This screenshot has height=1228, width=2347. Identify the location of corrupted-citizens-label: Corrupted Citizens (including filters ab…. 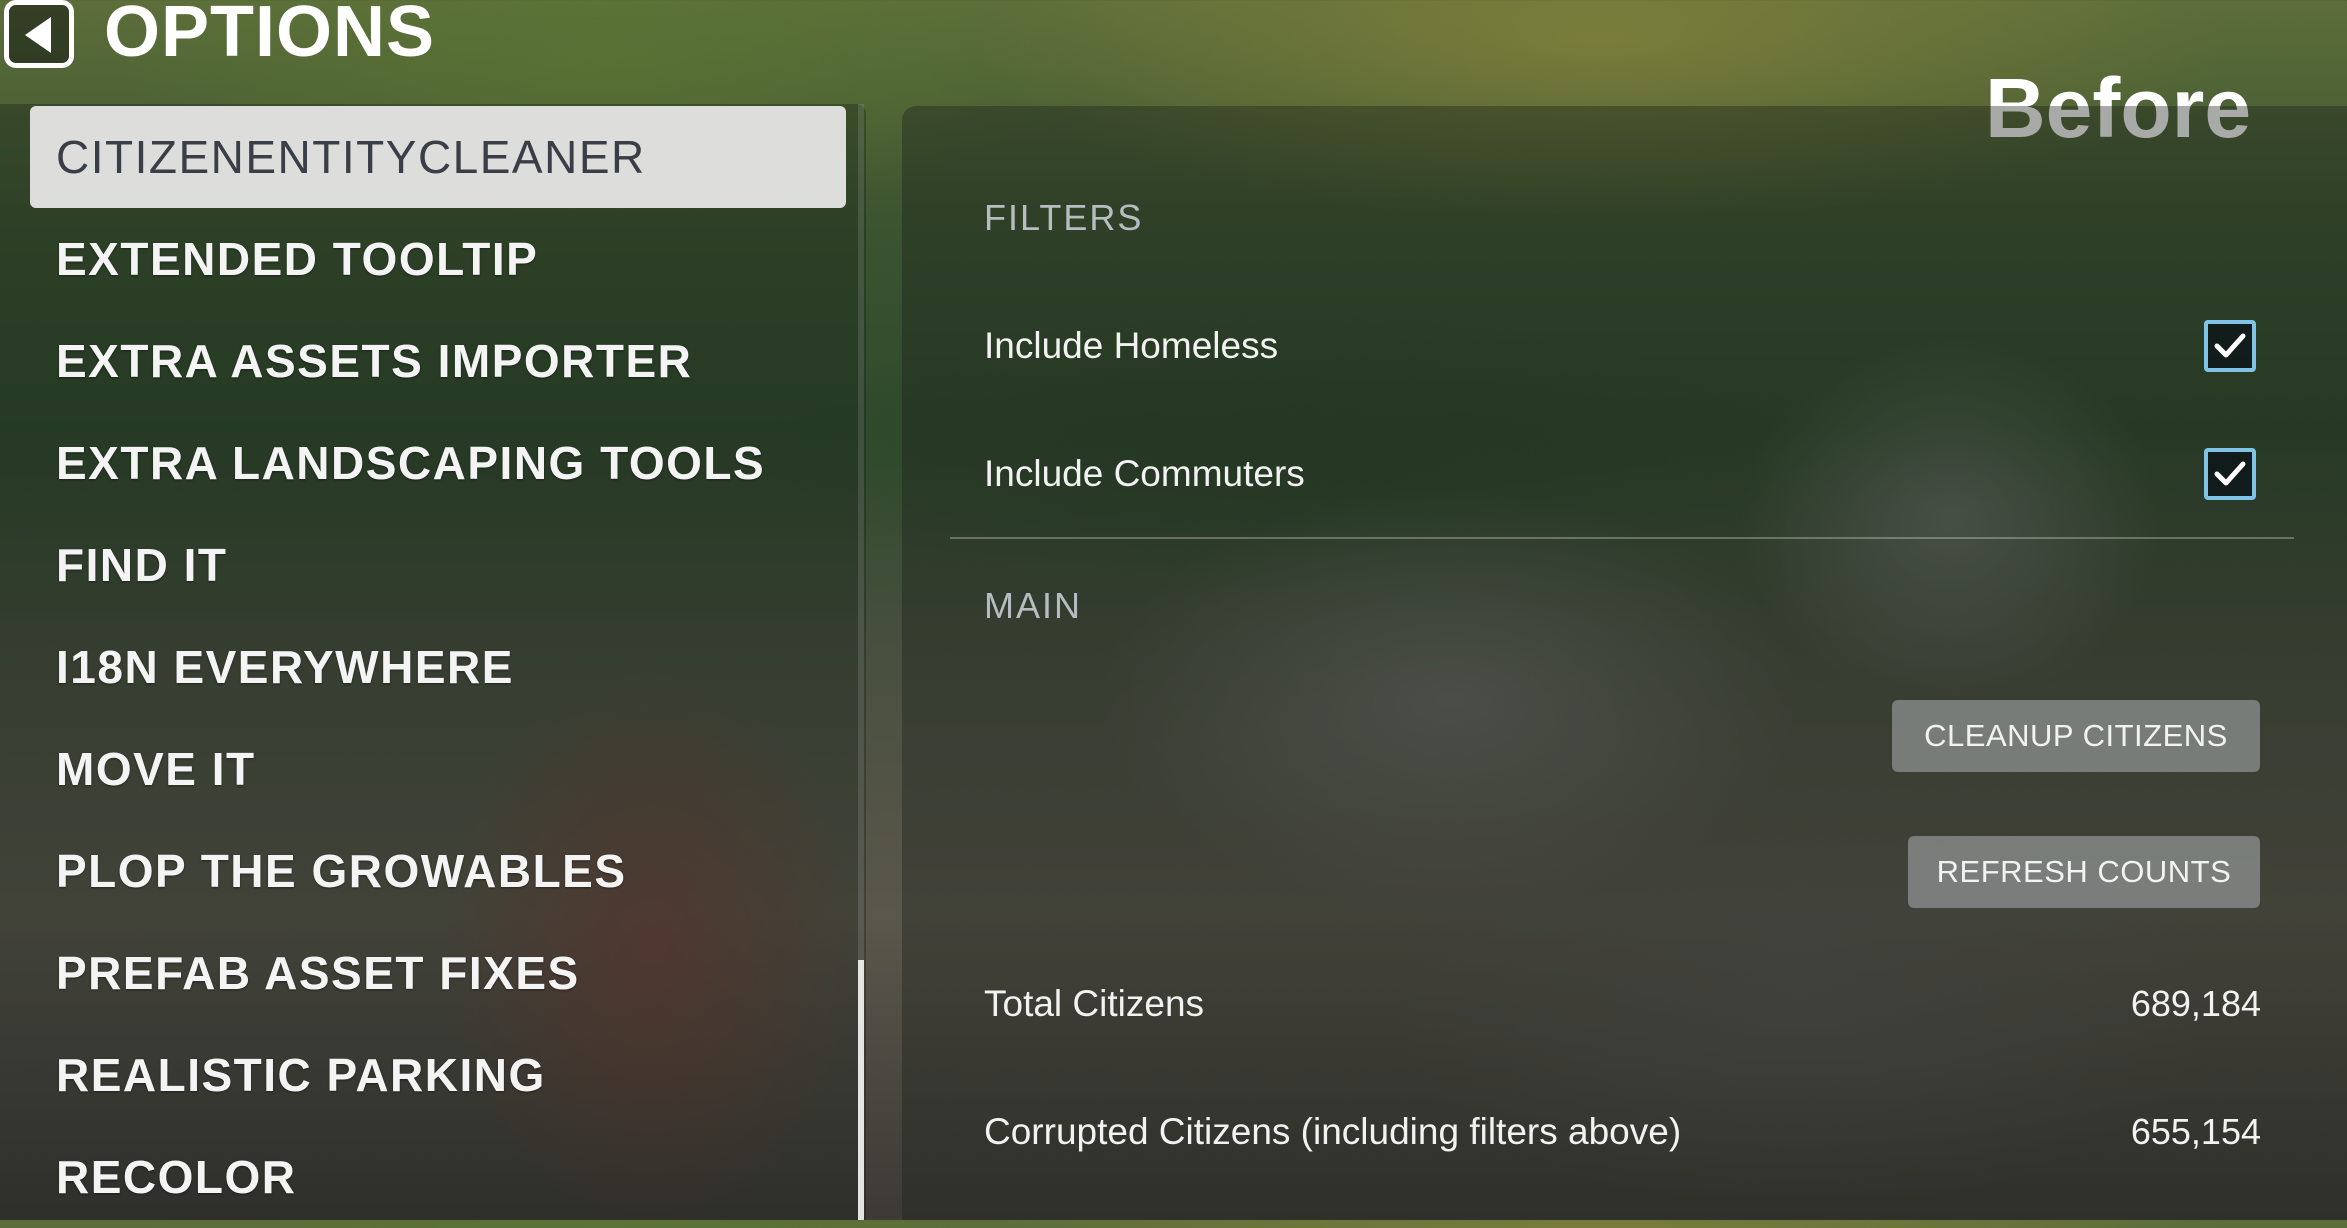
(1333, 1131).